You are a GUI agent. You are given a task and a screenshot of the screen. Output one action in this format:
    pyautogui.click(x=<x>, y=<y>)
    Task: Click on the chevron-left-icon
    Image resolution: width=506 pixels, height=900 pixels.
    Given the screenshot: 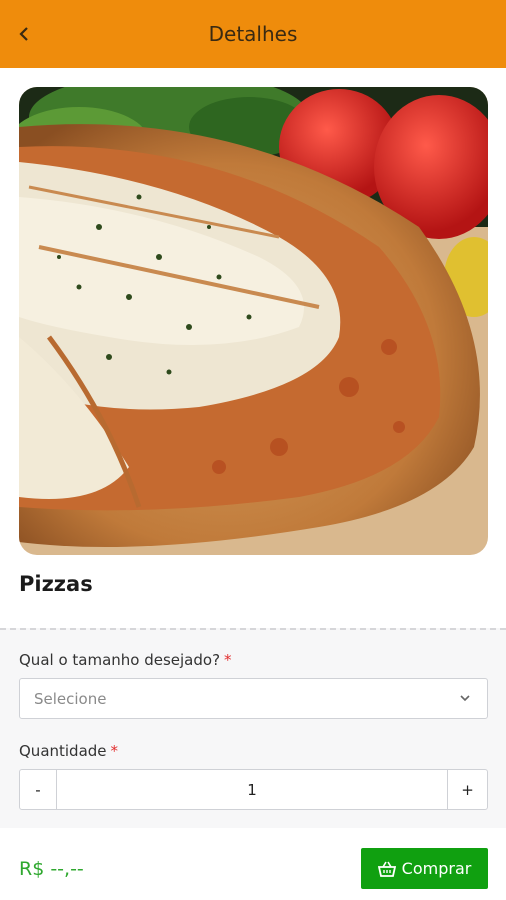 What is the action you would take?
    pyautogui.click(x=23, y=34)
    